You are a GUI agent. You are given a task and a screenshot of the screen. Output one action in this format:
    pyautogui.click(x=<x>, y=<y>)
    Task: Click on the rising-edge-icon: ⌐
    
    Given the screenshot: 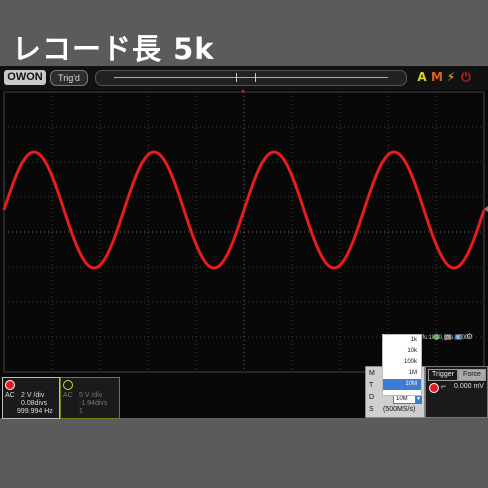 What is the action you would take?
    pyautogui.click(x=444, y=386)
    